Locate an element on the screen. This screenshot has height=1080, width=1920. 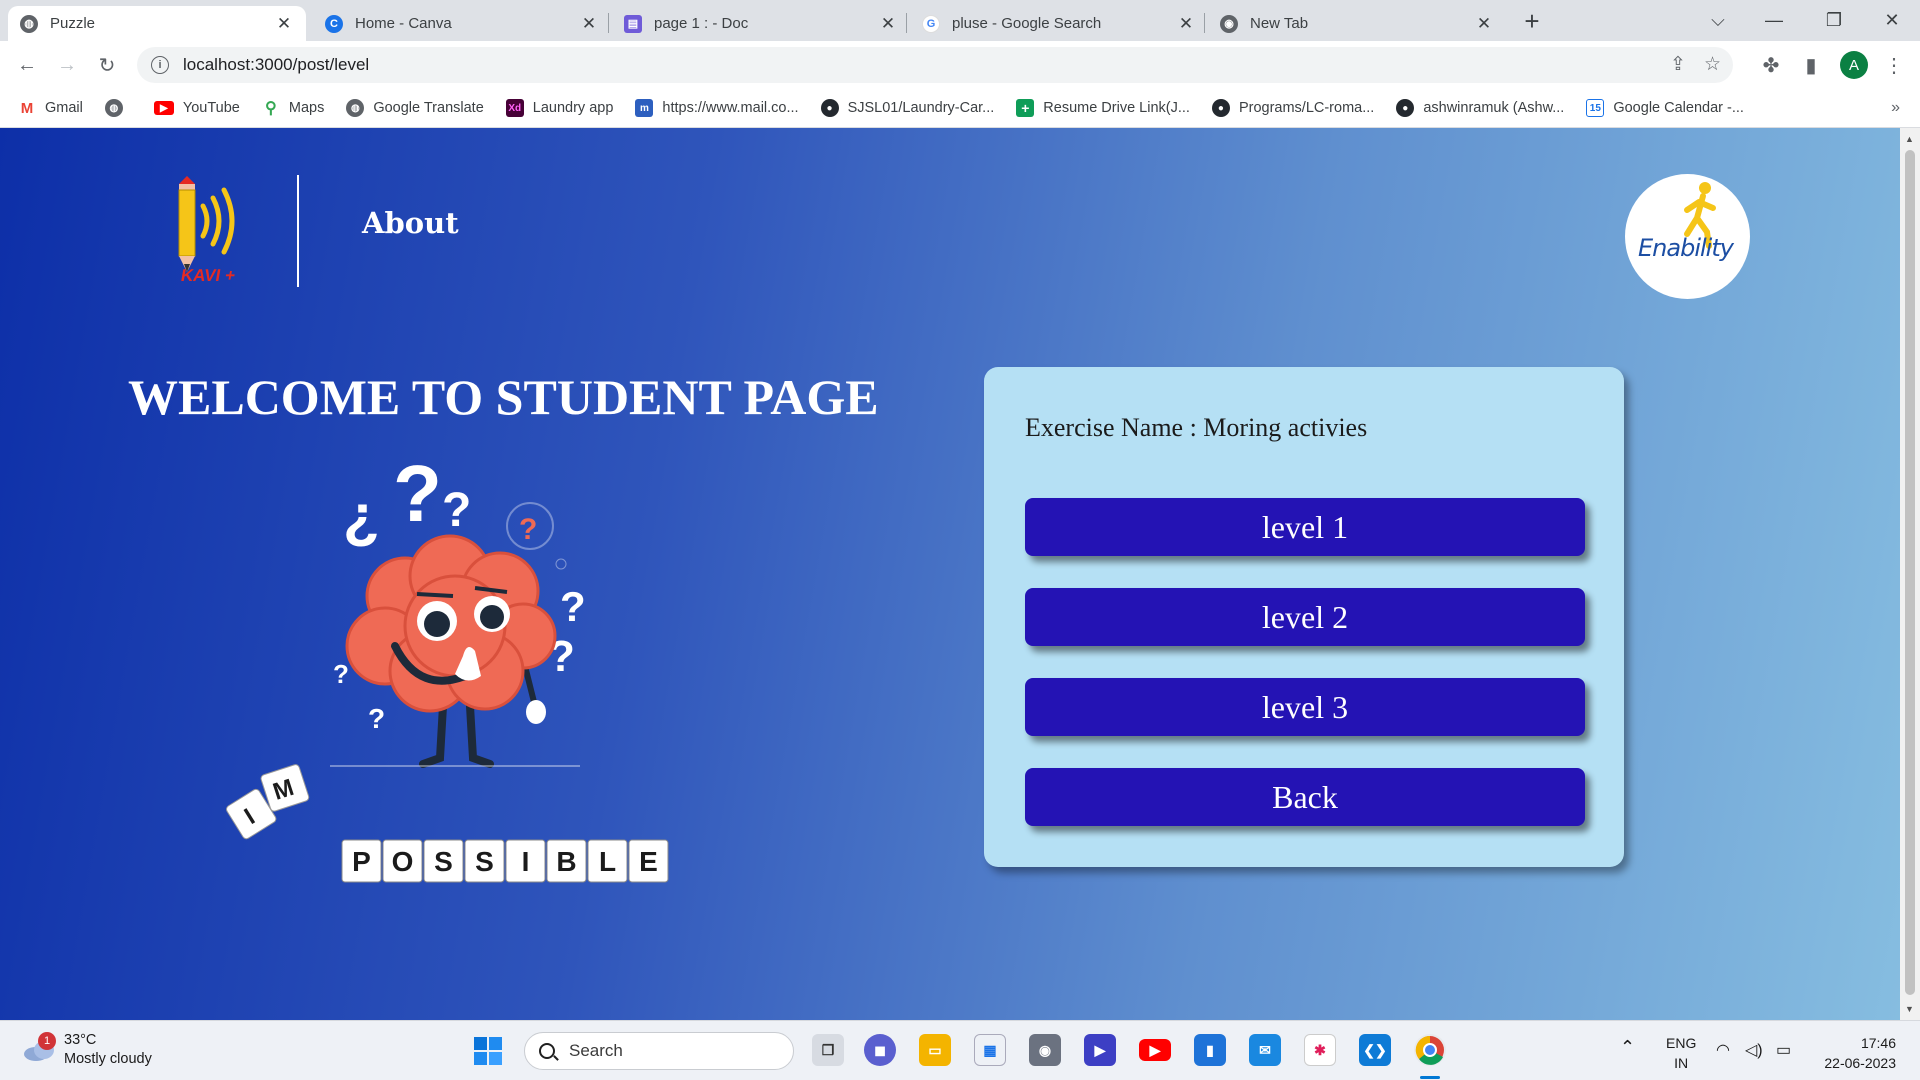
windows-start-icon is located at coordinates (488, 1051).